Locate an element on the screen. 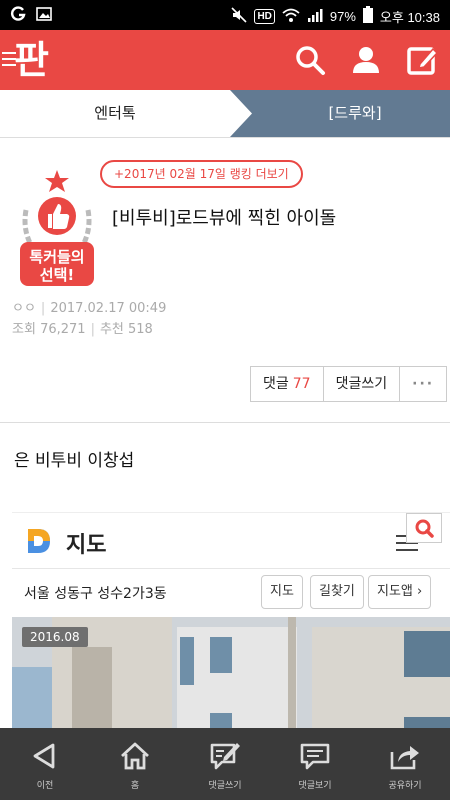 The image size is (450, 800). post-meta-stats: 조회 76,271 | 추천 518 is located at coordinates (82, 329).